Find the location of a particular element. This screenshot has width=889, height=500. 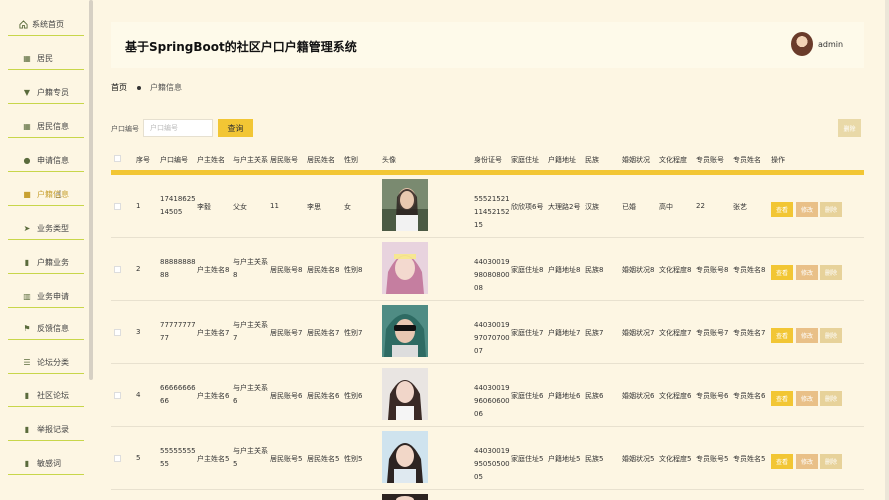

col-staff-name: 专员姓名 is located at coordinates (747, 160).